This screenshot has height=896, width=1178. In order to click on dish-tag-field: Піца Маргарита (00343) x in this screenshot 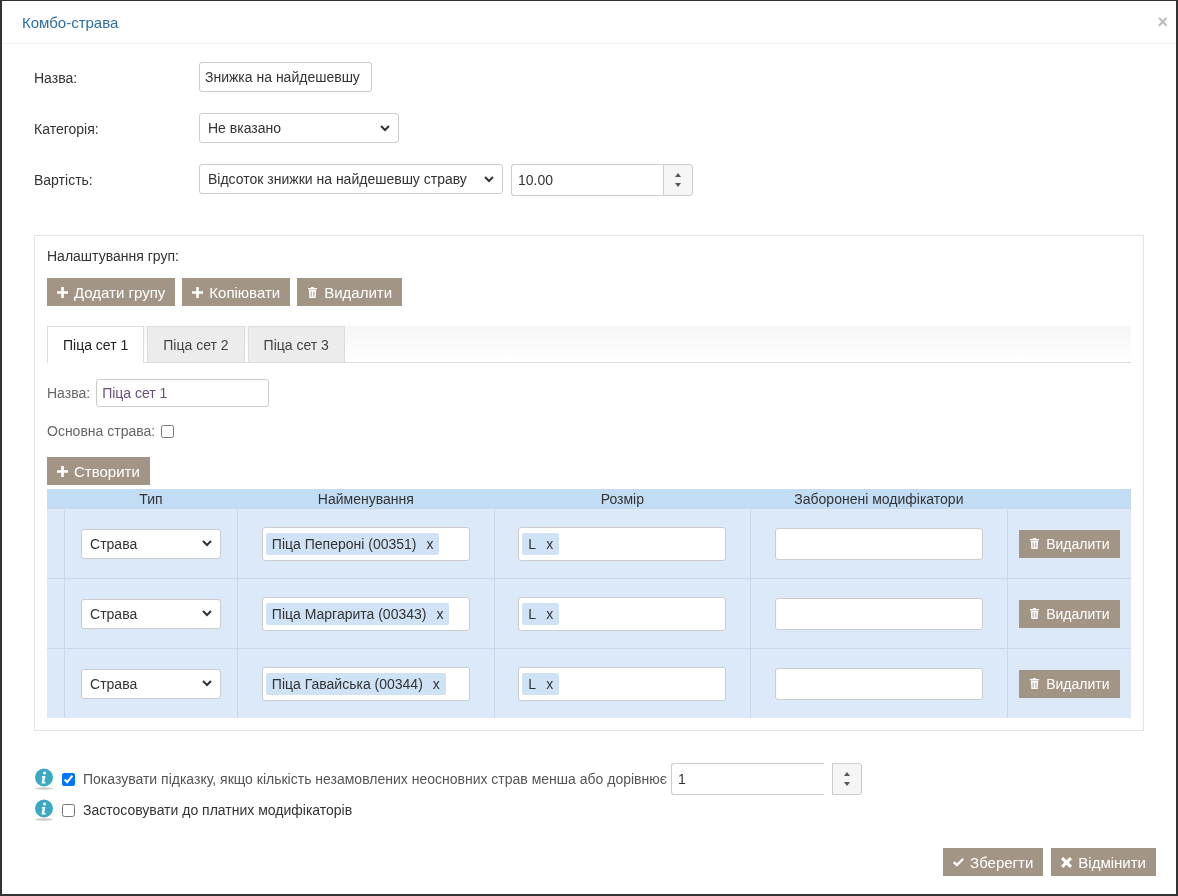, I will do `click(365, 613)`.